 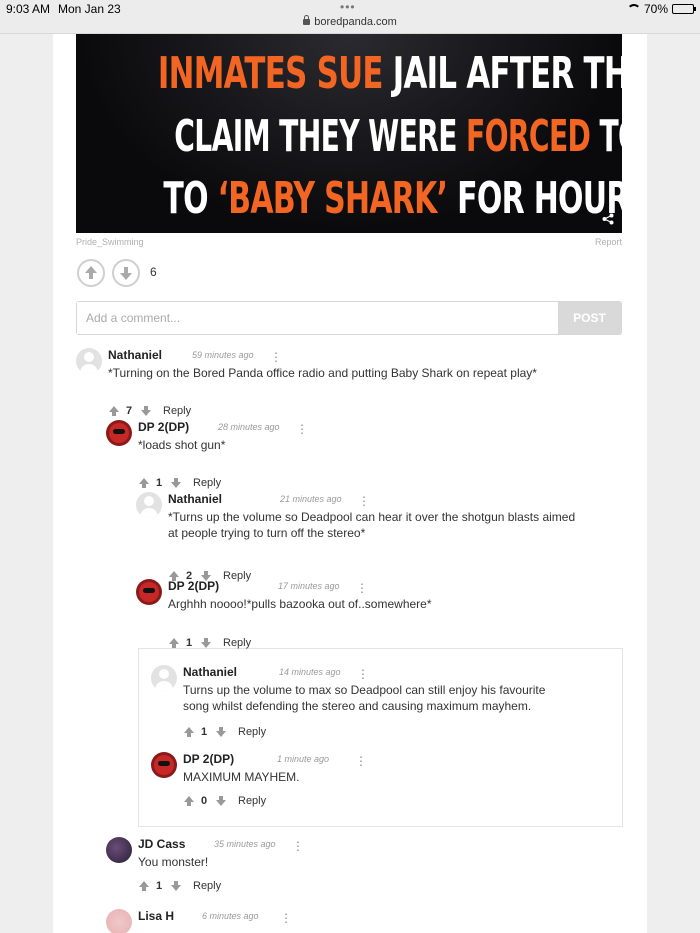 I want to click on comment-timestamp: 59 minutes ago, so click(x=223, y=355).